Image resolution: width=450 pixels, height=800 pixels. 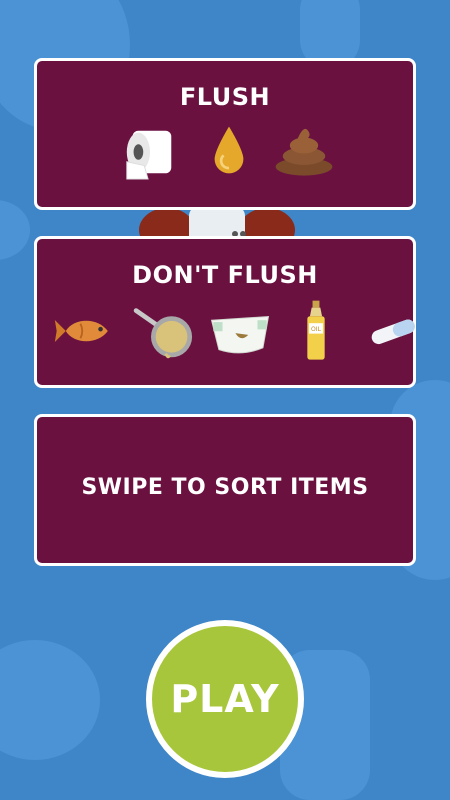 I want to click on fish-icon, so click(x=81, y=331).